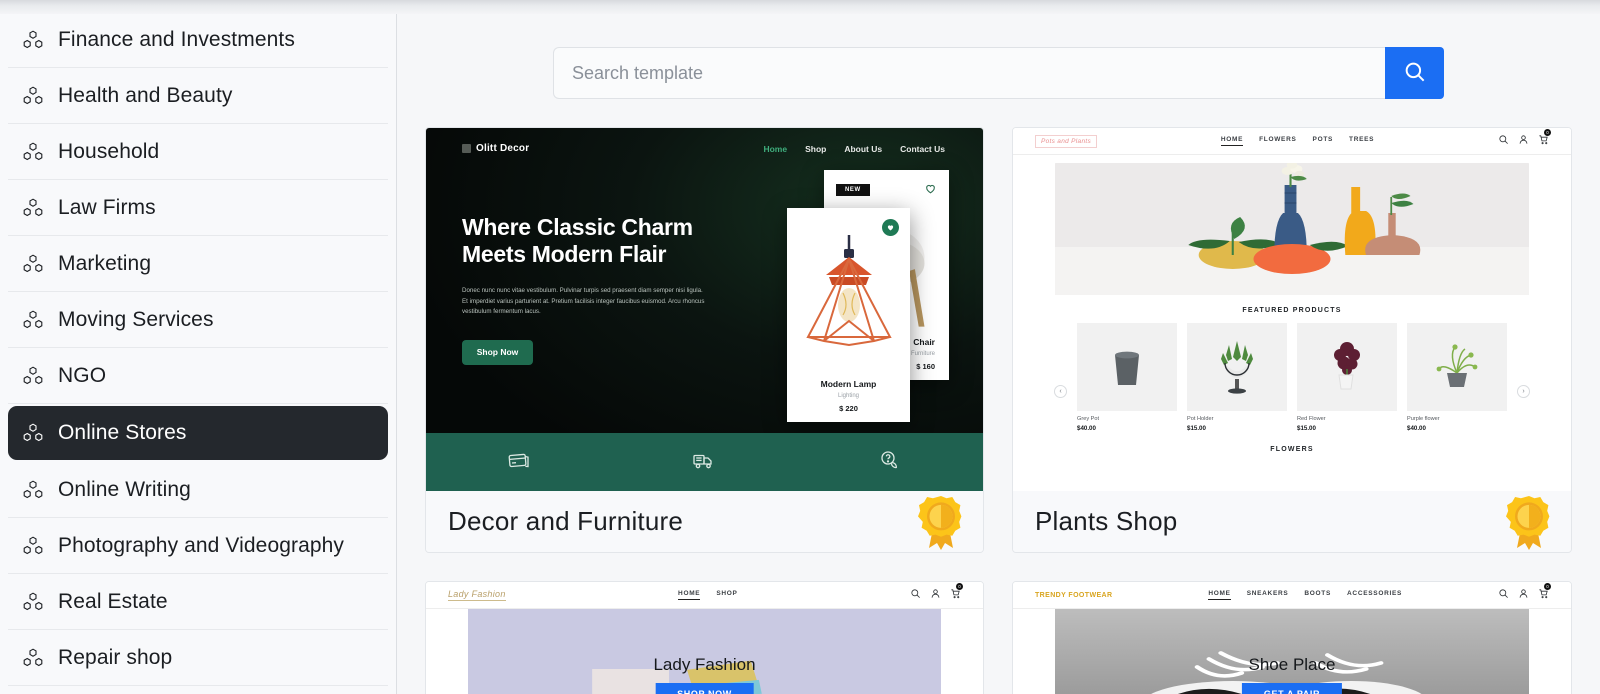  What do you see at coordinates (198, 208) in the screenshot?
I see `sidebar-item-law-firms: Law Firms` at bounding box center [198, 208].